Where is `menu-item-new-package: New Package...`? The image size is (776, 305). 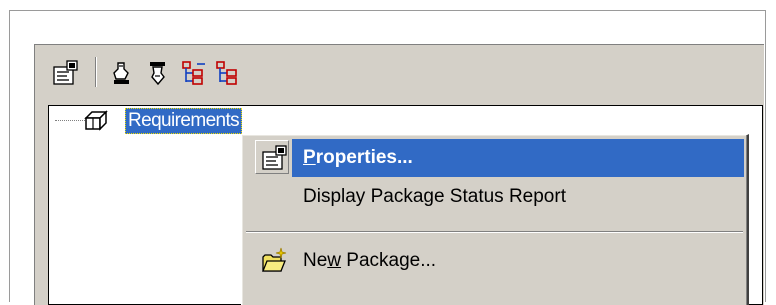 menu-item-new-package: New Package... is located at coordinates (494, 261).